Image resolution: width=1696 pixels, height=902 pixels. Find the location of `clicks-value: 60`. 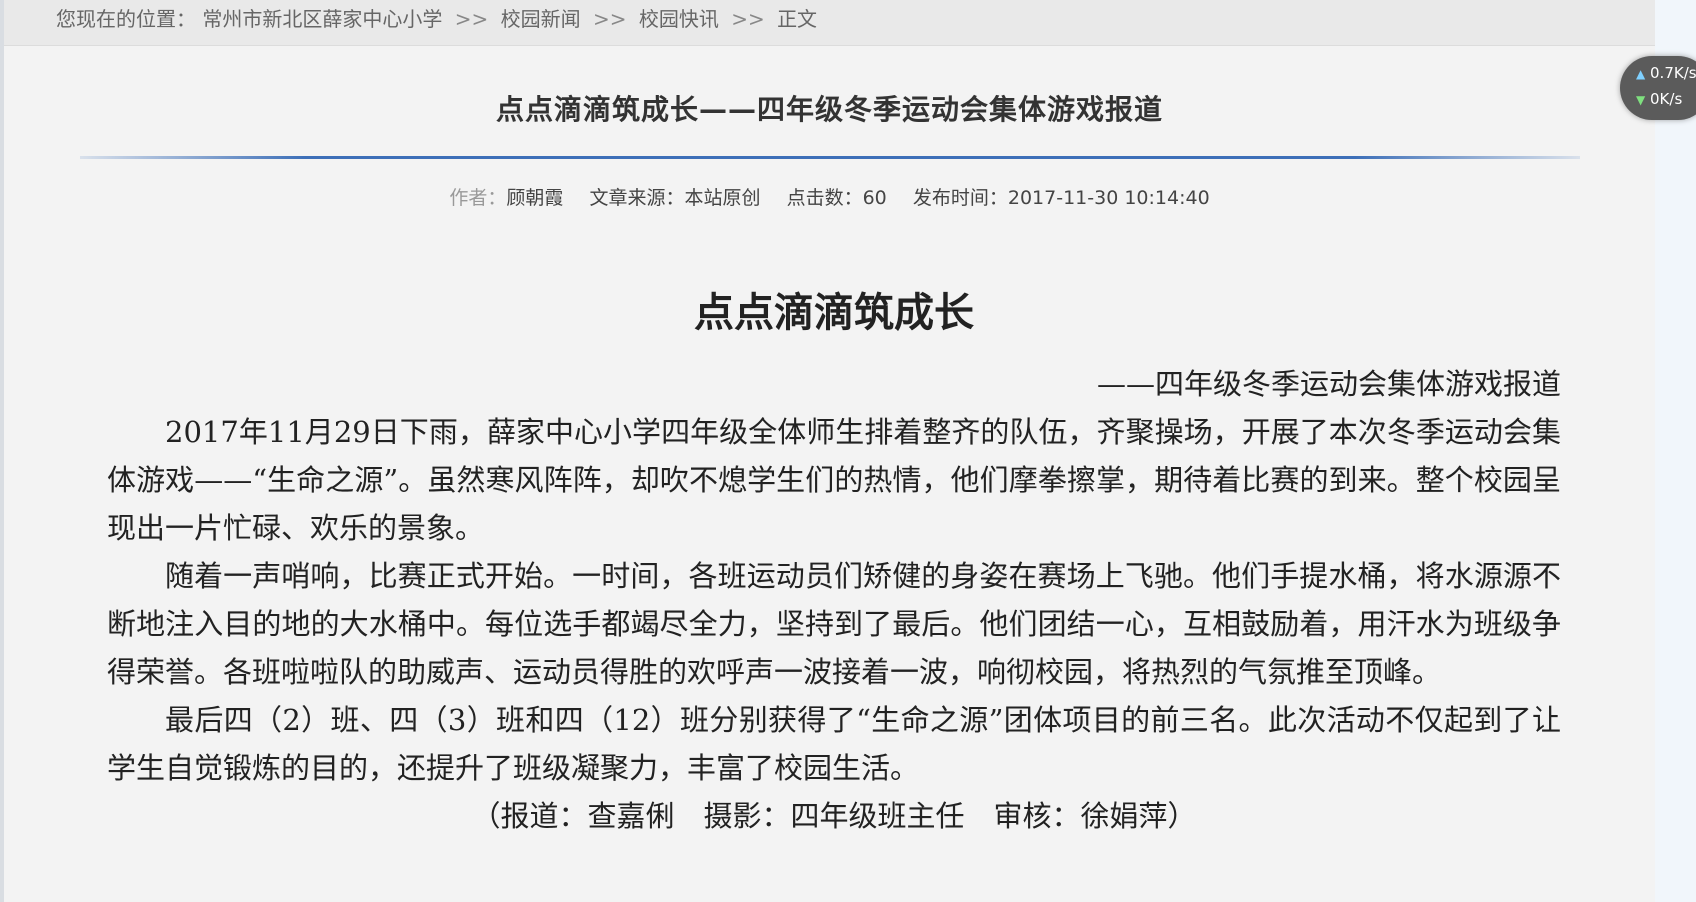

clicks-value: 60 is located at coordinates (874, 198).